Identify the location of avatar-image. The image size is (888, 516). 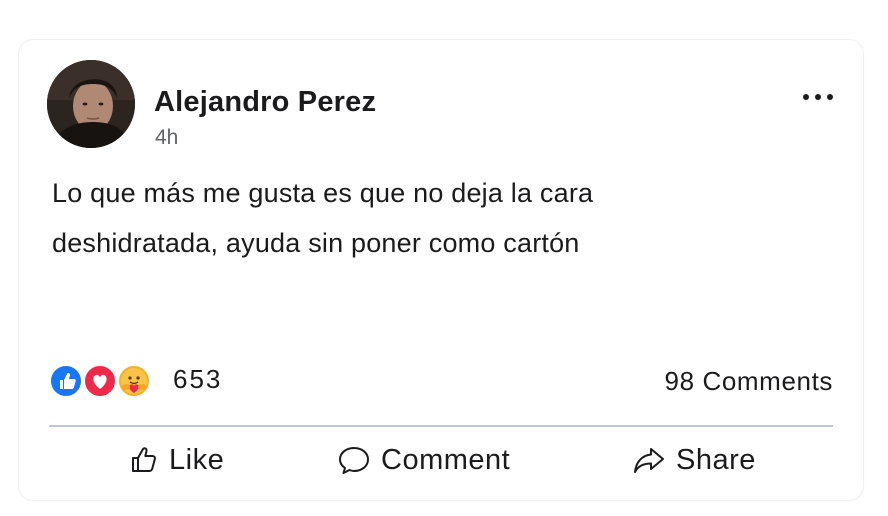
(91, 104).